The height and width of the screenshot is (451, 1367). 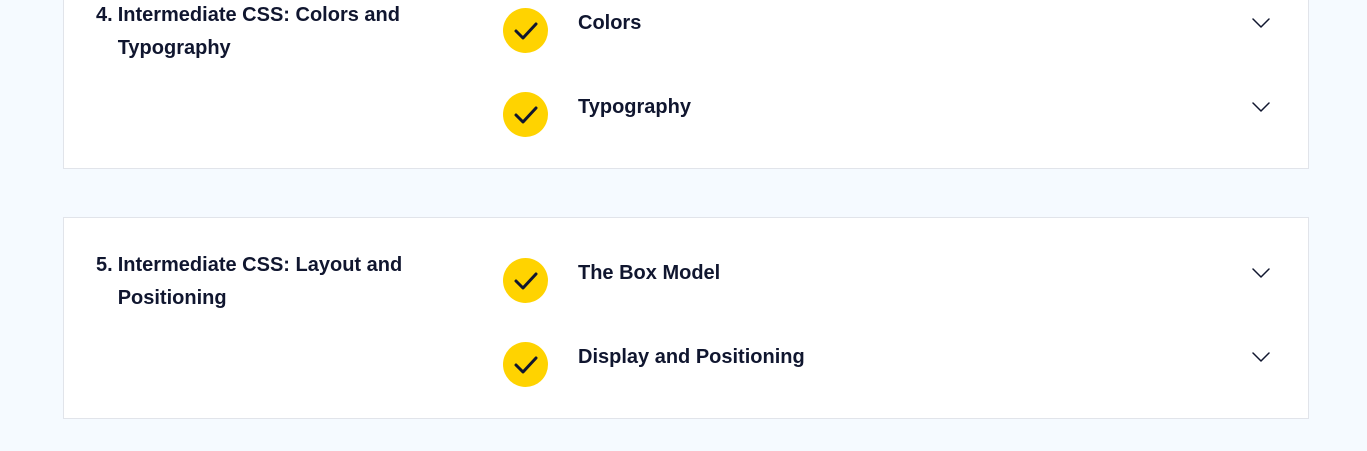 What do you see at coordinates (887, 31) in the screenshot?
I see `lesson-row-colors: Colors` at bounding box center [887, 31].